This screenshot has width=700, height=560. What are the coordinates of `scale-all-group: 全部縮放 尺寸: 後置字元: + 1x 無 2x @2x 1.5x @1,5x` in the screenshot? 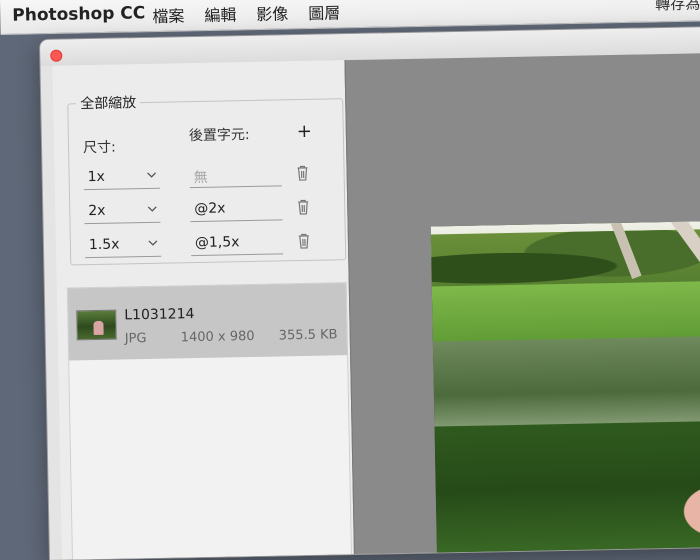 It's located at (207, 177).